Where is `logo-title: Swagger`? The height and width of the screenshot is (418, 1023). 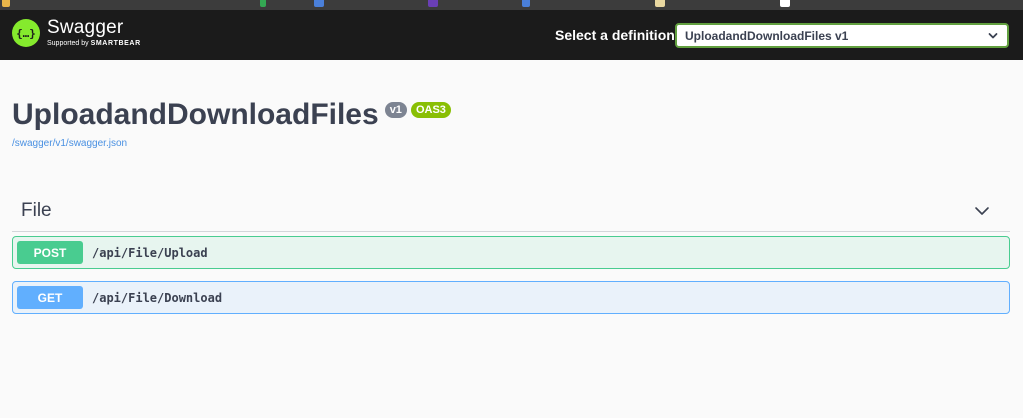 logo-title: Swagger is located at coordinates (85, 27).